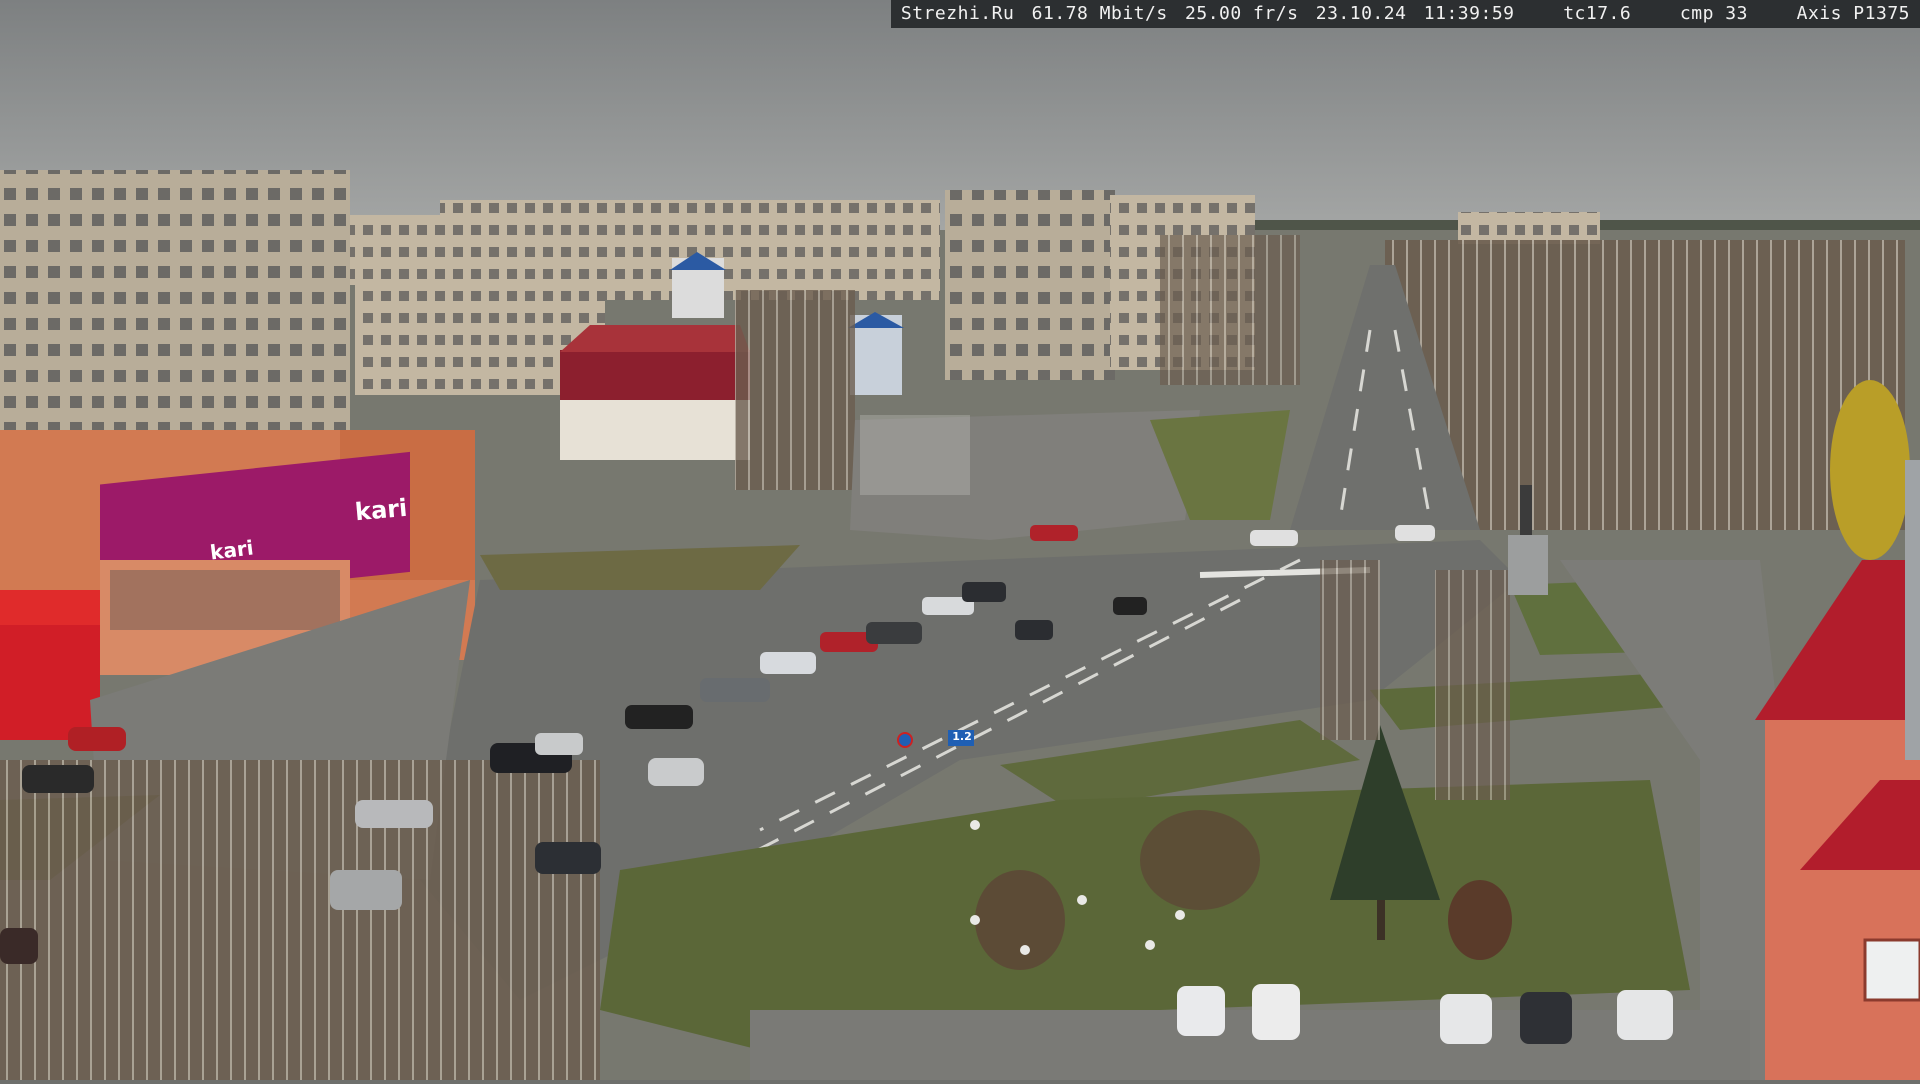 This screenshot has width=1920, height=1084. I want to click on background-building-right, so click(1529, 228).